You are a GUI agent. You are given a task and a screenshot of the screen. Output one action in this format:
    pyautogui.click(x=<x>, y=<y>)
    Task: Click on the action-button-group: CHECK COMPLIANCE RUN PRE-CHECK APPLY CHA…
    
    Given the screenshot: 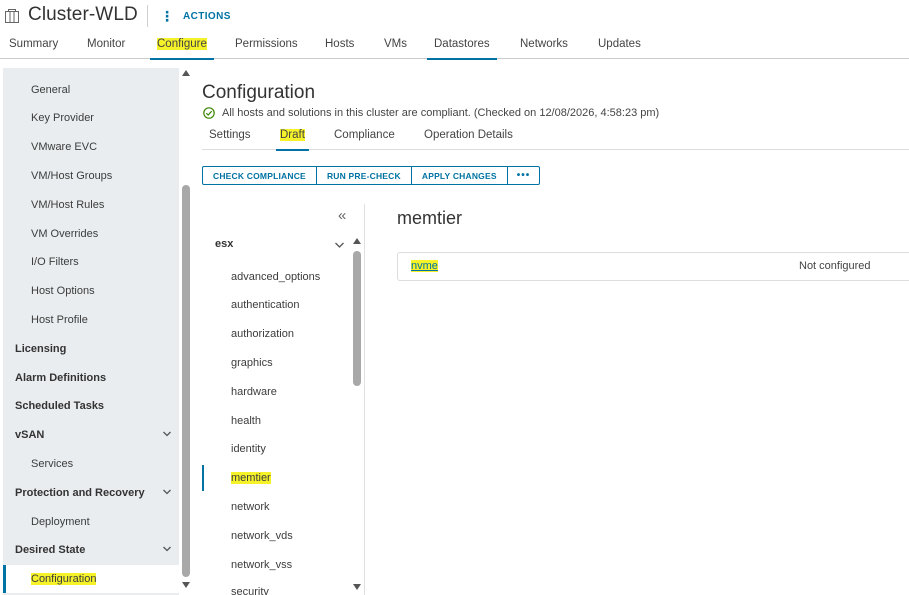 What is the action you would take?
    pyautogui.click(x=371, y=175)
    